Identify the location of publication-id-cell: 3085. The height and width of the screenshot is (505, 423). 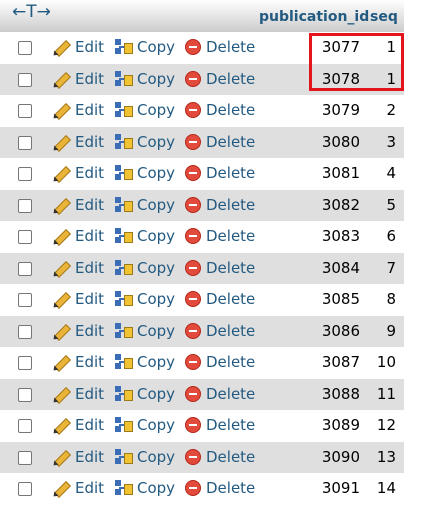
(340, 299).